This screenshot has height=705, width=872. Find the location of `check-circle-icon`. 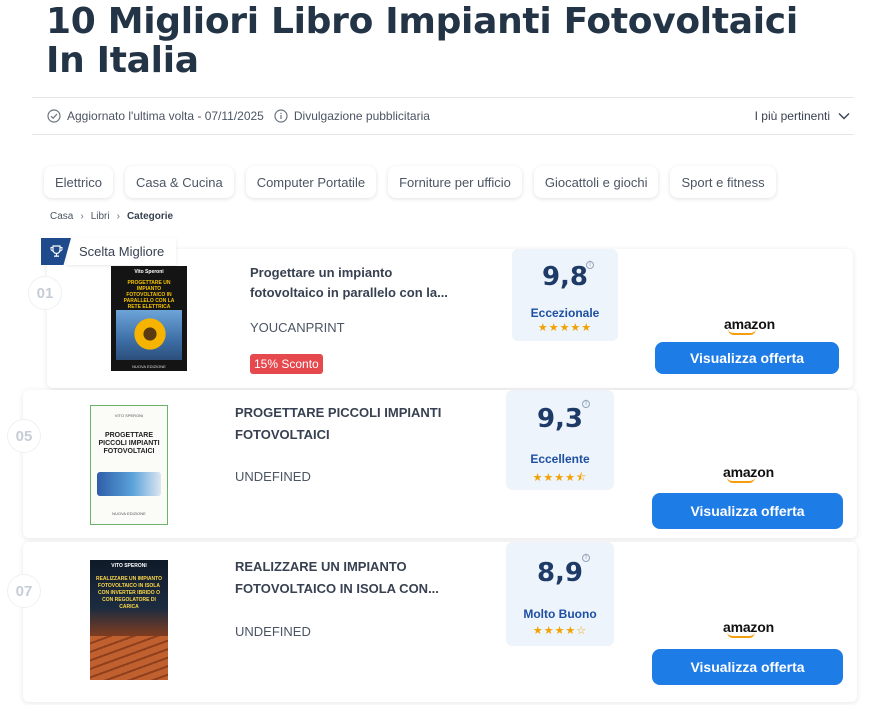

check-circle-icon is located at coordinates (54, 116).